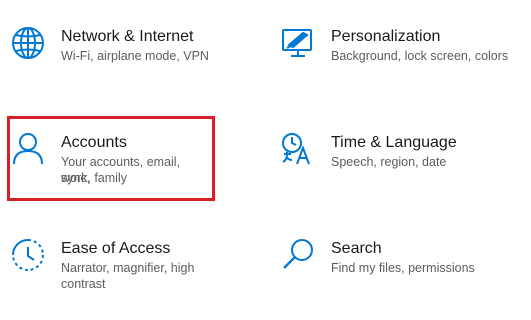  Describe the element at coordinates (28, 149) in the screenshot. I see `person-icon` at that location.